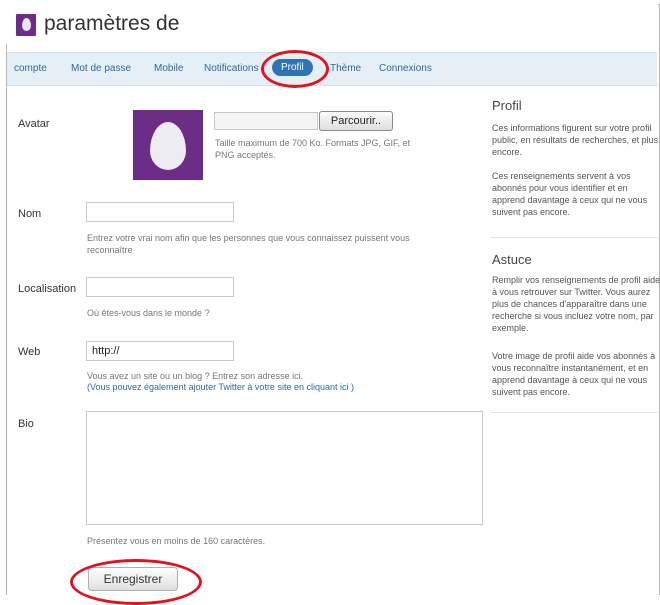  I want to click on tab-compte: compte, so click(30, 68).